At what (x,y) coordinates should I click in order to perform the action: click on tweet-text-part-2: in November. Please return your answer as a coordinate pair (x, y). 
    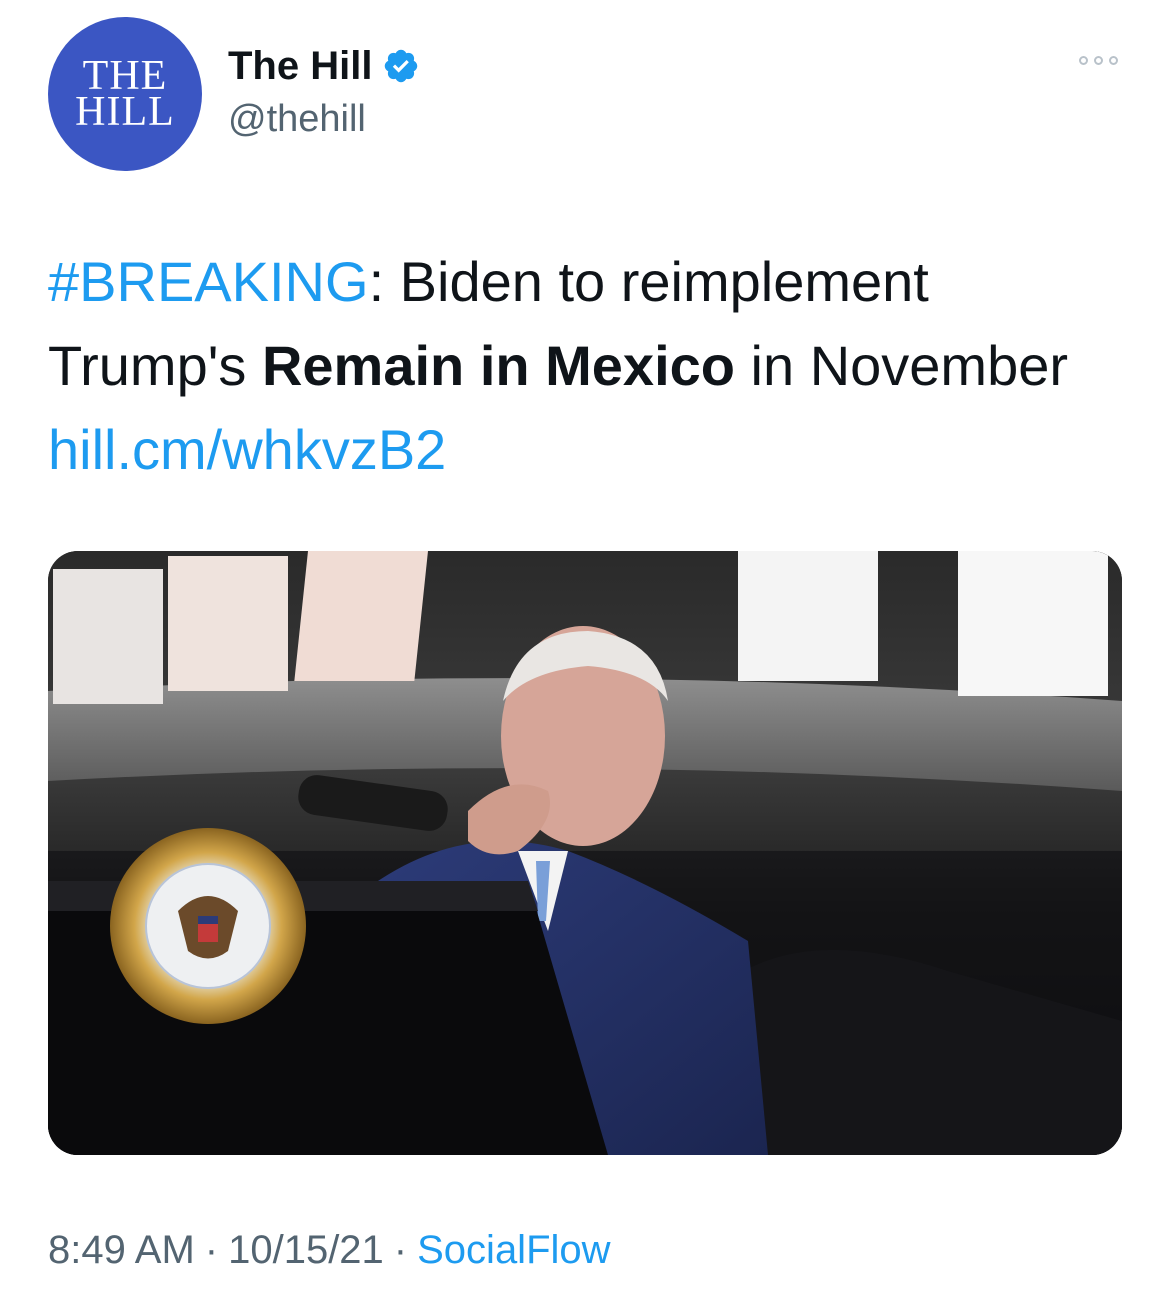
    Looking at the image, I should click on (902, 365).